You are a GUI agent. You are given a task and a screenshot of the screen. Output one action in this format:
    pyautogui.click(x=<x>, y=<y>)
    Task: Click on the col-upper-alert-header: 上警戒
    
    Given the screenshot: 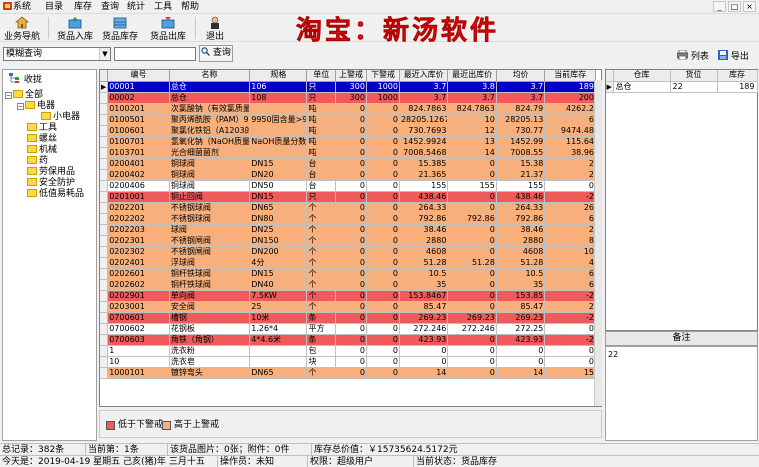 What is the action you would take?
    pyautogui.click(x=351, y=76)
    